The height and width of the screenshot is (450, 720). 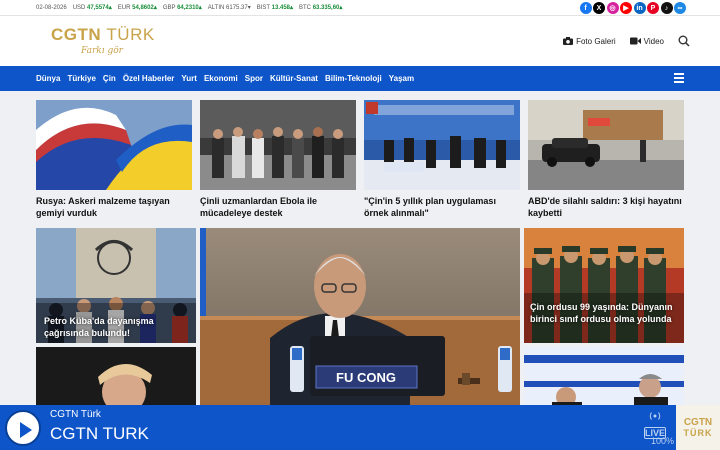 What do you see at coordinates (612, 8) in the screenshot?
I see `instagram-icon: ◎` at bounding box center [612, 8].